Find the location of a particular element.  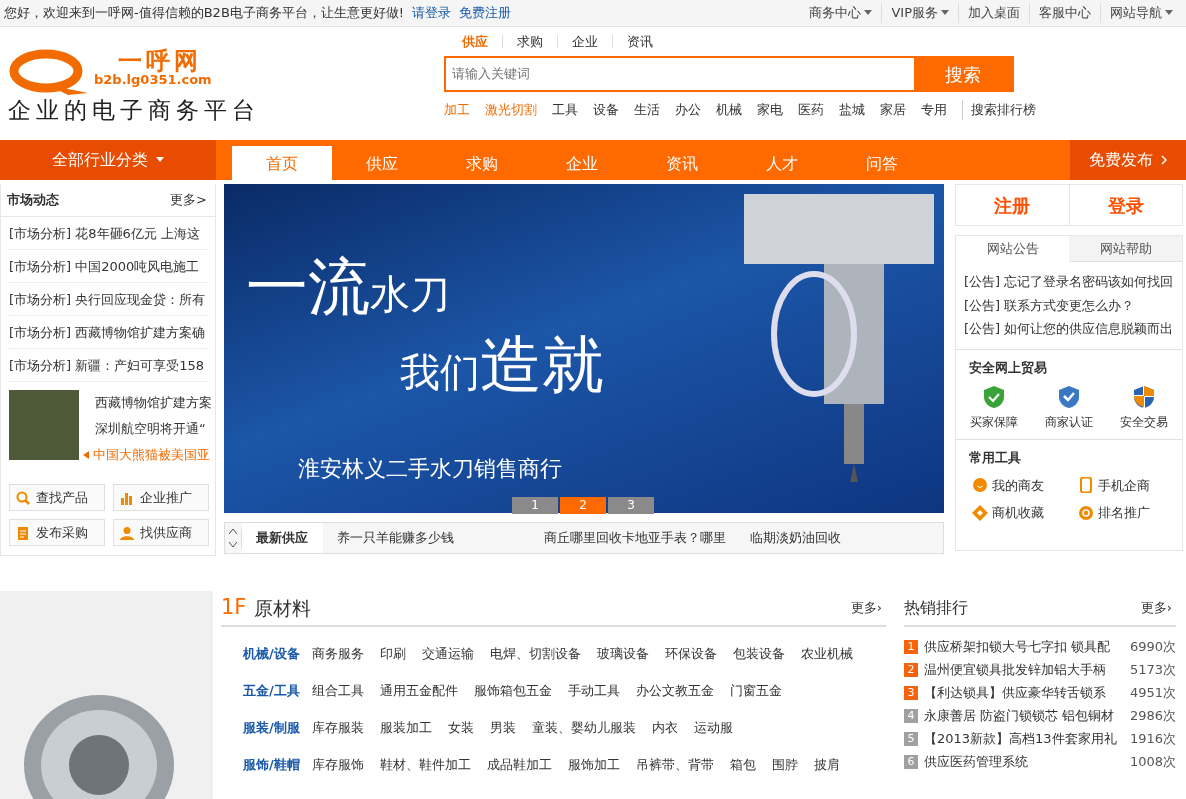

subcategory-link: 服装加工 is located at coordinates (405, 727).